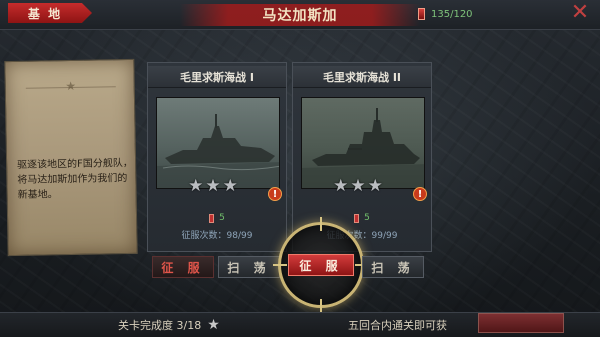  I want to click on page-title: 马达加斯加, so click(300, 16).